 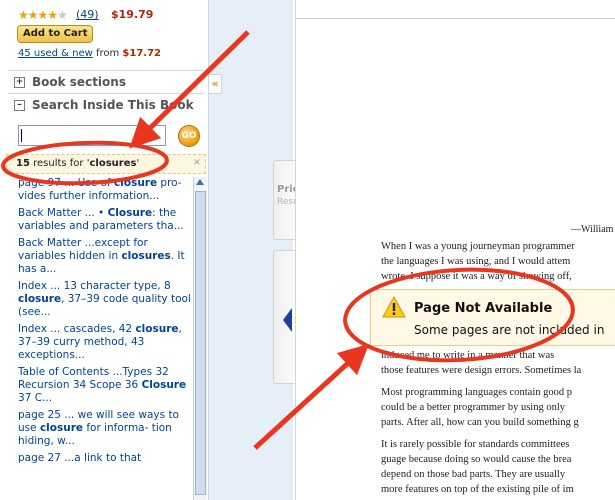 What do you see at coordinates (509, 330) in the screenshot?
I see `notice-message: Some pages are not included in` at bounding box center [509, 330].